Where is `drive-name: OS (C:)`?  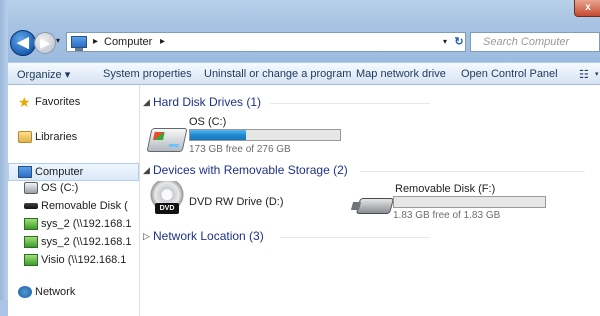 drive-name: OS (C:) is located at coordinates (208, 122).